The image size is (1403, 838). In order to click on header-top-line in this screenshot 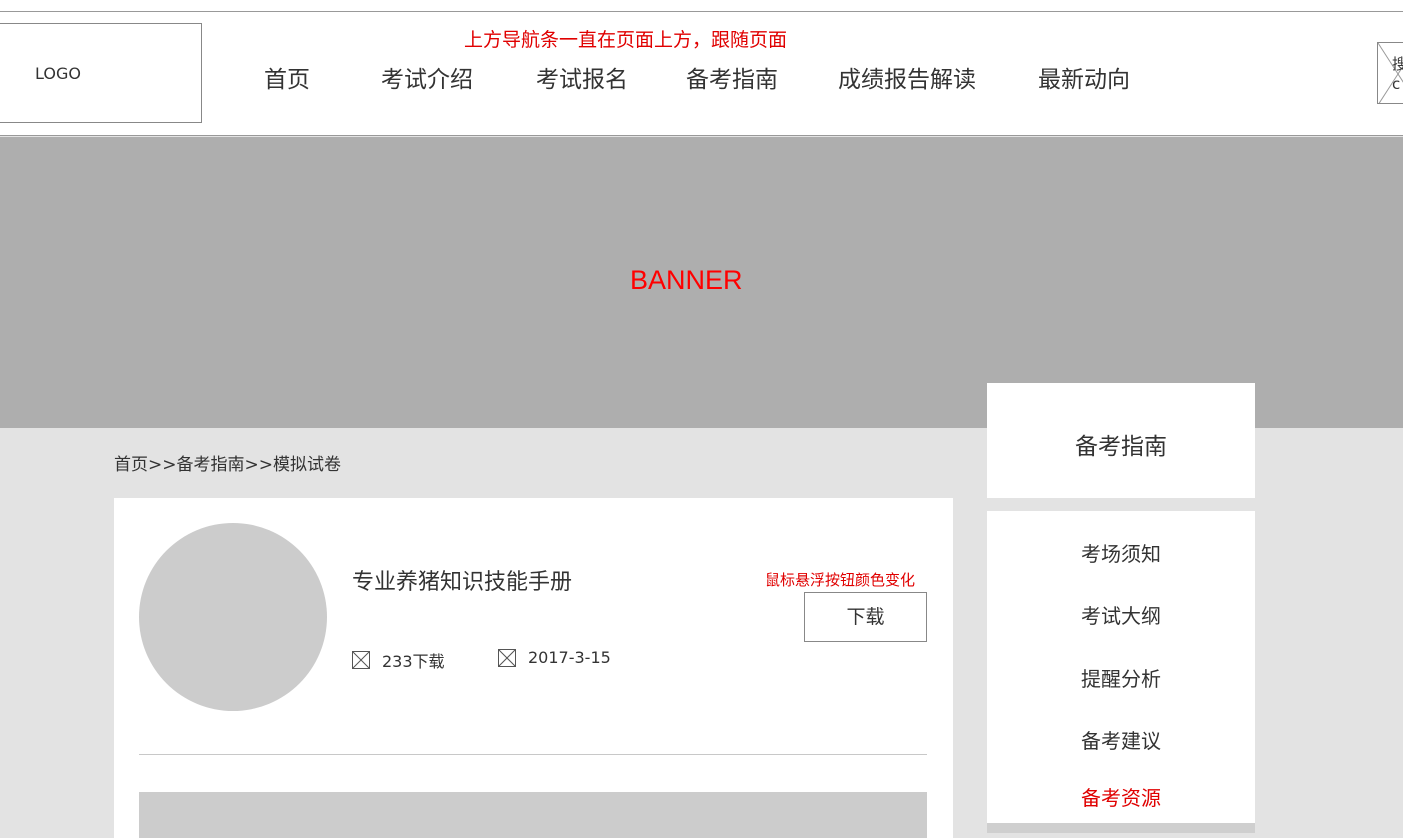, I will do `click(701, 11)`.